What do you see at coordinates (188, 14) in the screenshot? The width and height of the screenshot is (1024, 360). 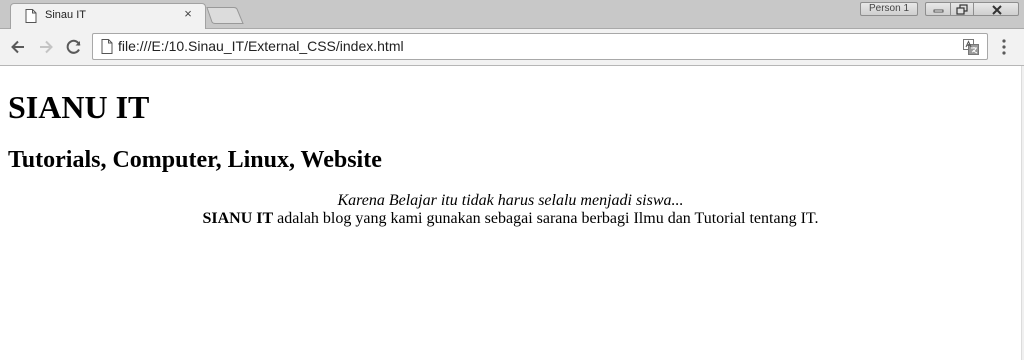 I see `tab-close-icon: ×` at bounding box center [188, 14].